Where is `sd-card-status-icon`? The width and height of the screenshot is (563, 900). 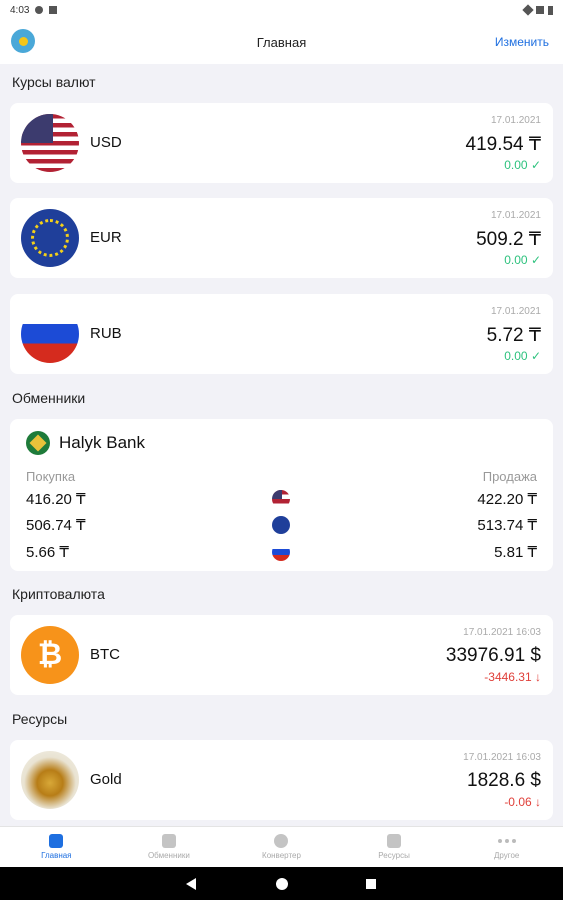 sd-card-status-icon is located at coordinates (53, 10).